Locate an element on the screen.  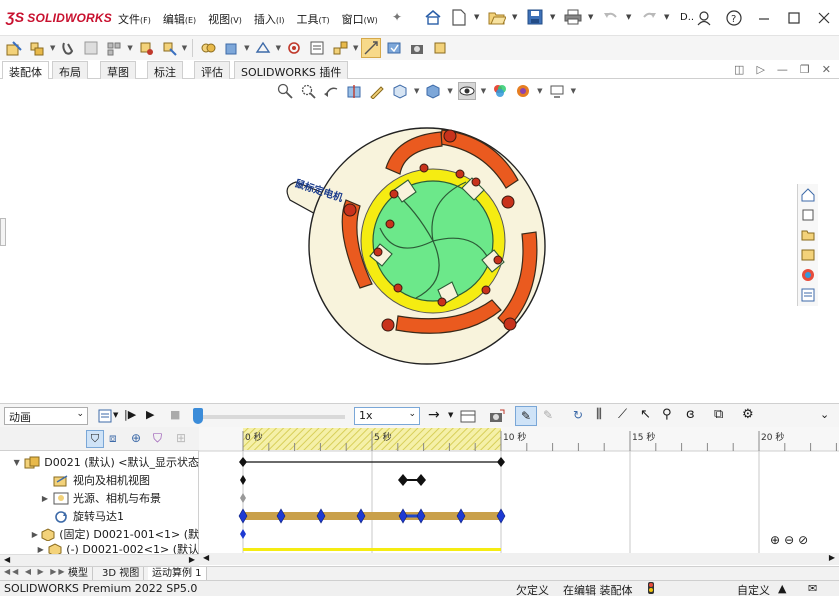
tab-assembly: 装配体 is located at coordinates (25, 70).